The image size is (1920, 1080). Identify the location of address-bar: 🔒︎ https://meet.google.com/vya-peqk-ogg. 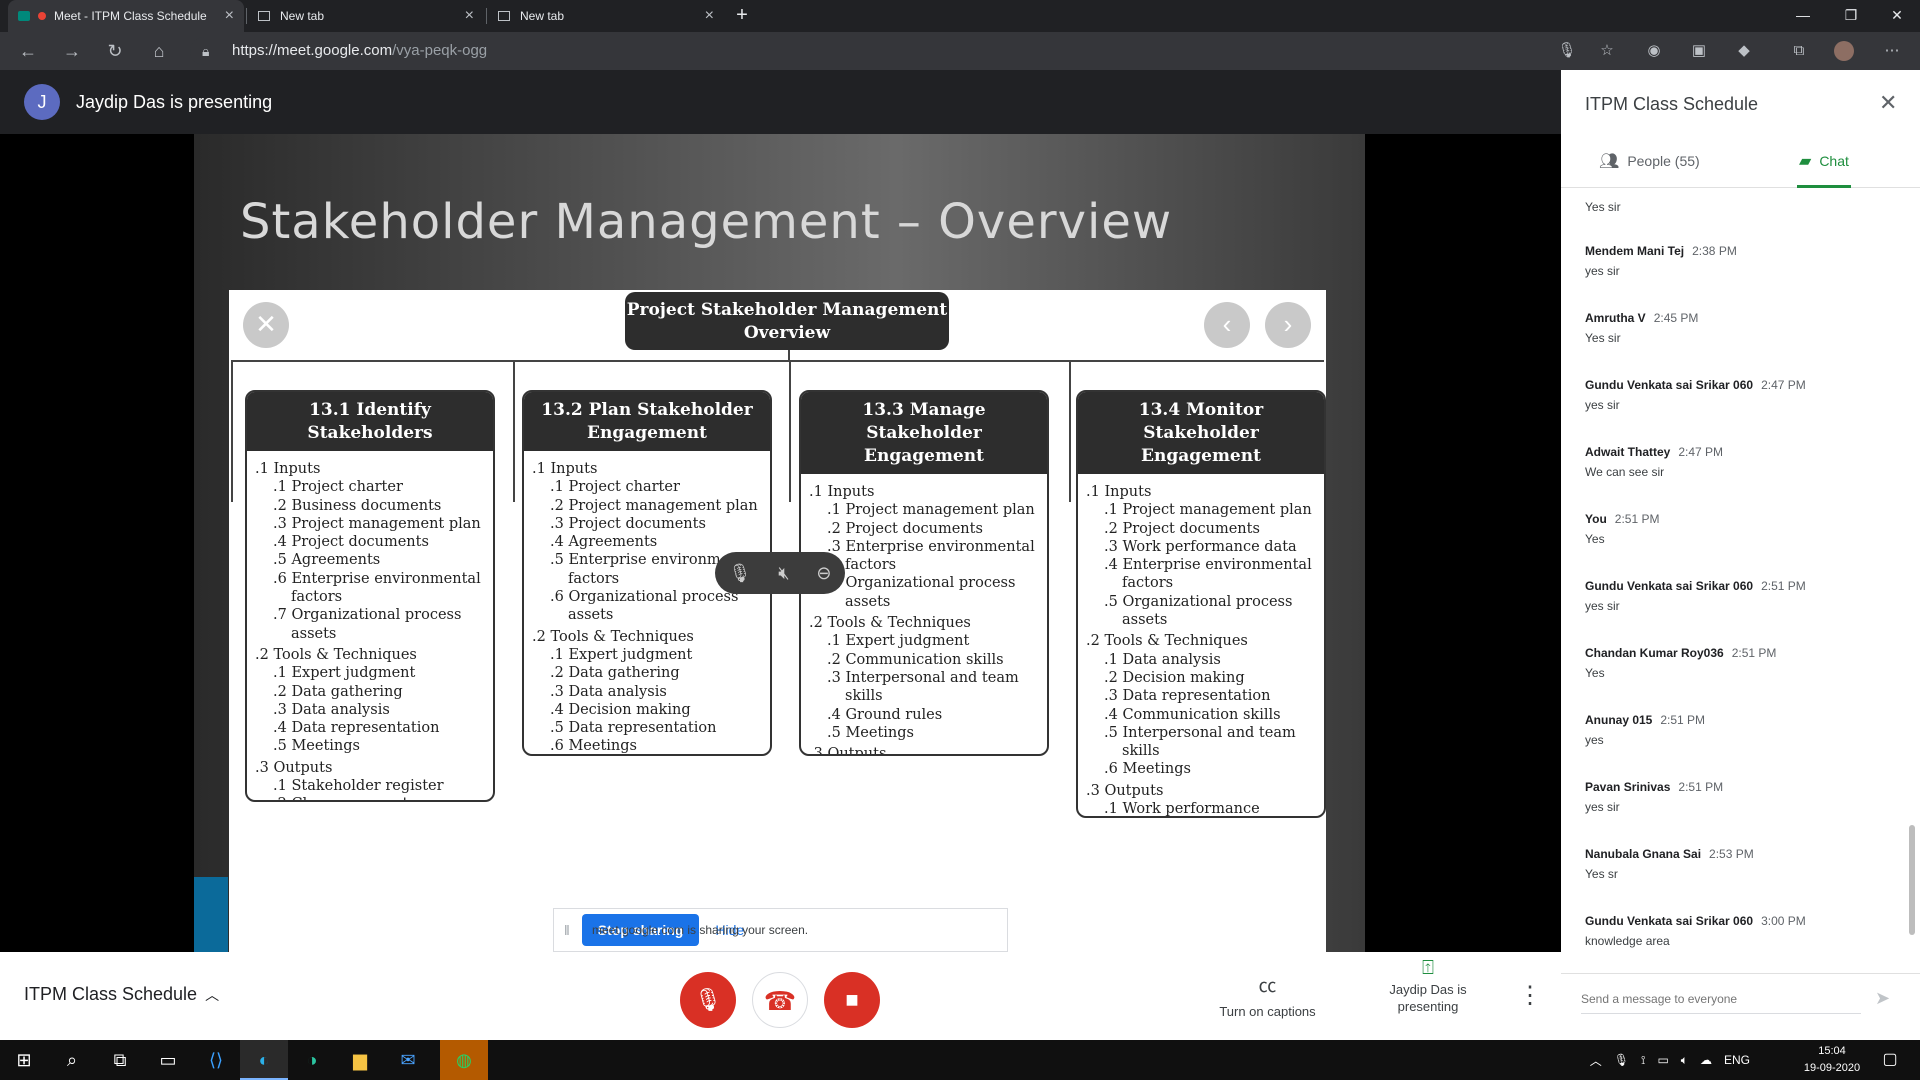
(902, 51).